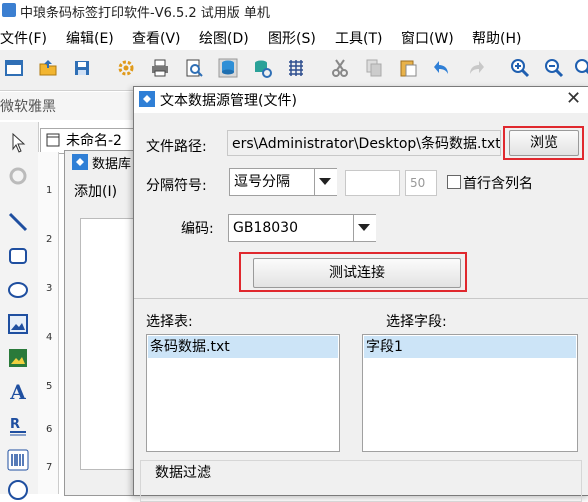 The width and height of the screenshot is (588, 502). Describe the element at coordinates (145, 13) in the screenshot. I see `app-title: 中琅条码标签打印软件-V6.5.2 试用版 单机` at that location.